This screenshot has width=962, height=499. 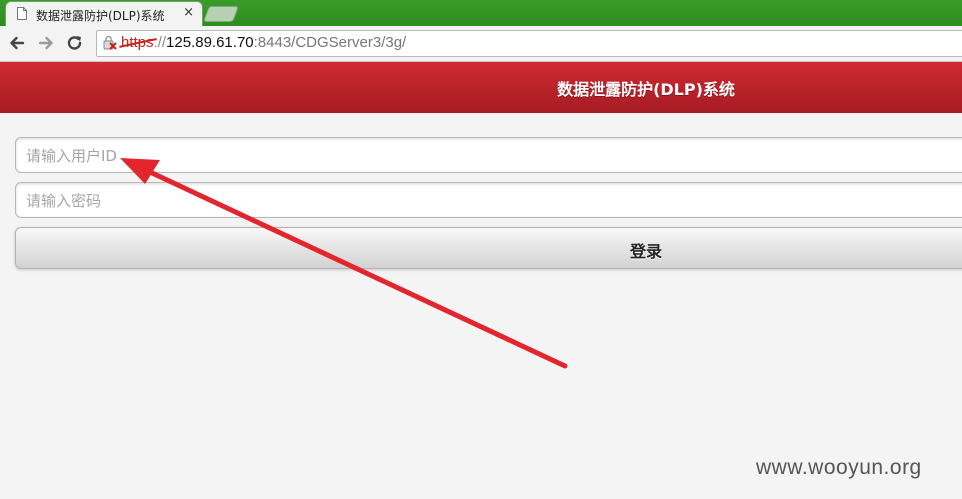 What do you see at coordinates (330, 42) in the screenshot?
I see `url-path: :8443/CDGServer3/3g/` at bounding box center [330, 42].